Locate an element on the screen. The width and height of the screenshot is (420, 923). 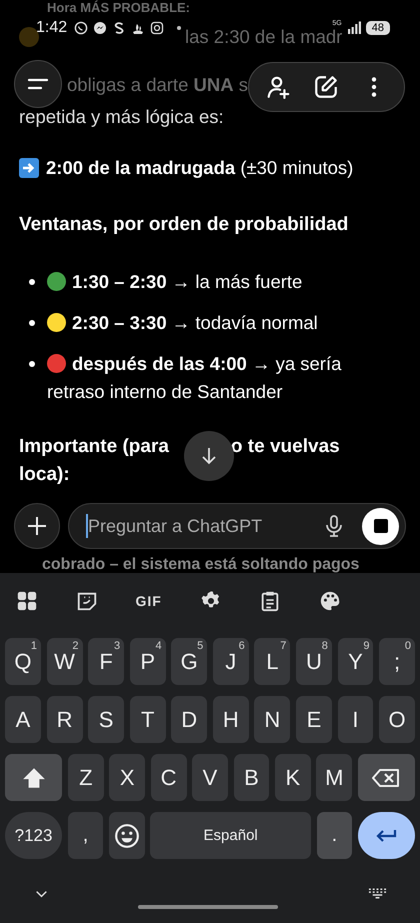
apps-grid-icon is located at coordinates (27, 601).